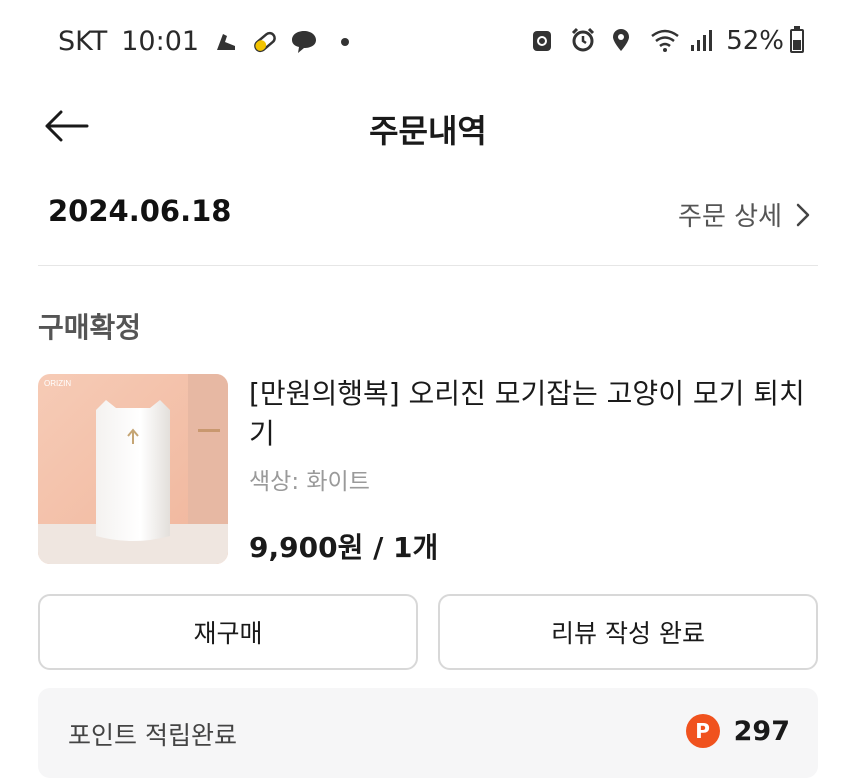 The image size is (856, 783). I want to click on order-date: 2024.06.18, so click(140, 211).